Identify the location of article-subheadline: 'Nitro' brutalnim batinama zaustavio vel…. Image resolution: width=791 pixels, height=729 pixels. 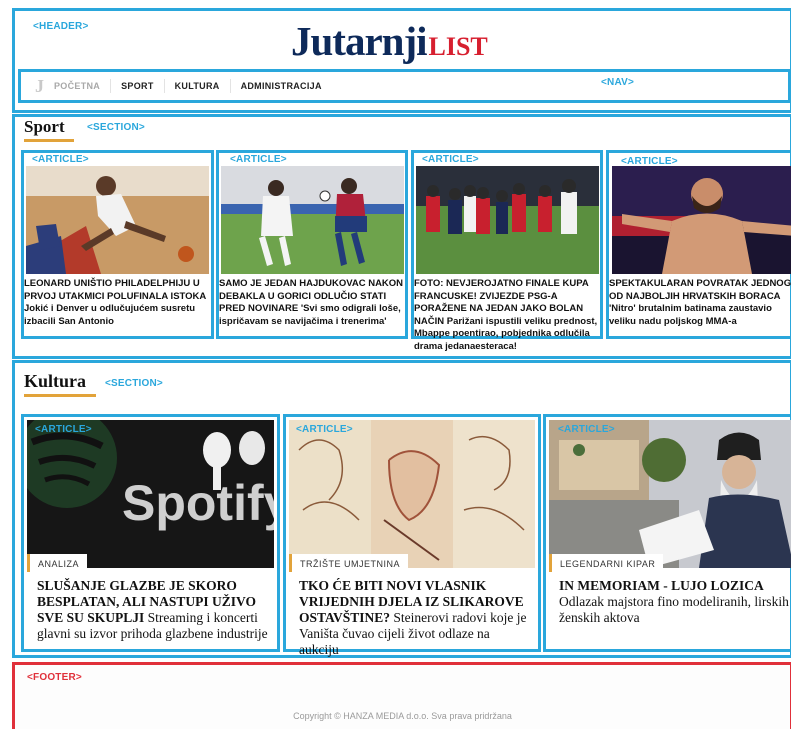
(690, 315).